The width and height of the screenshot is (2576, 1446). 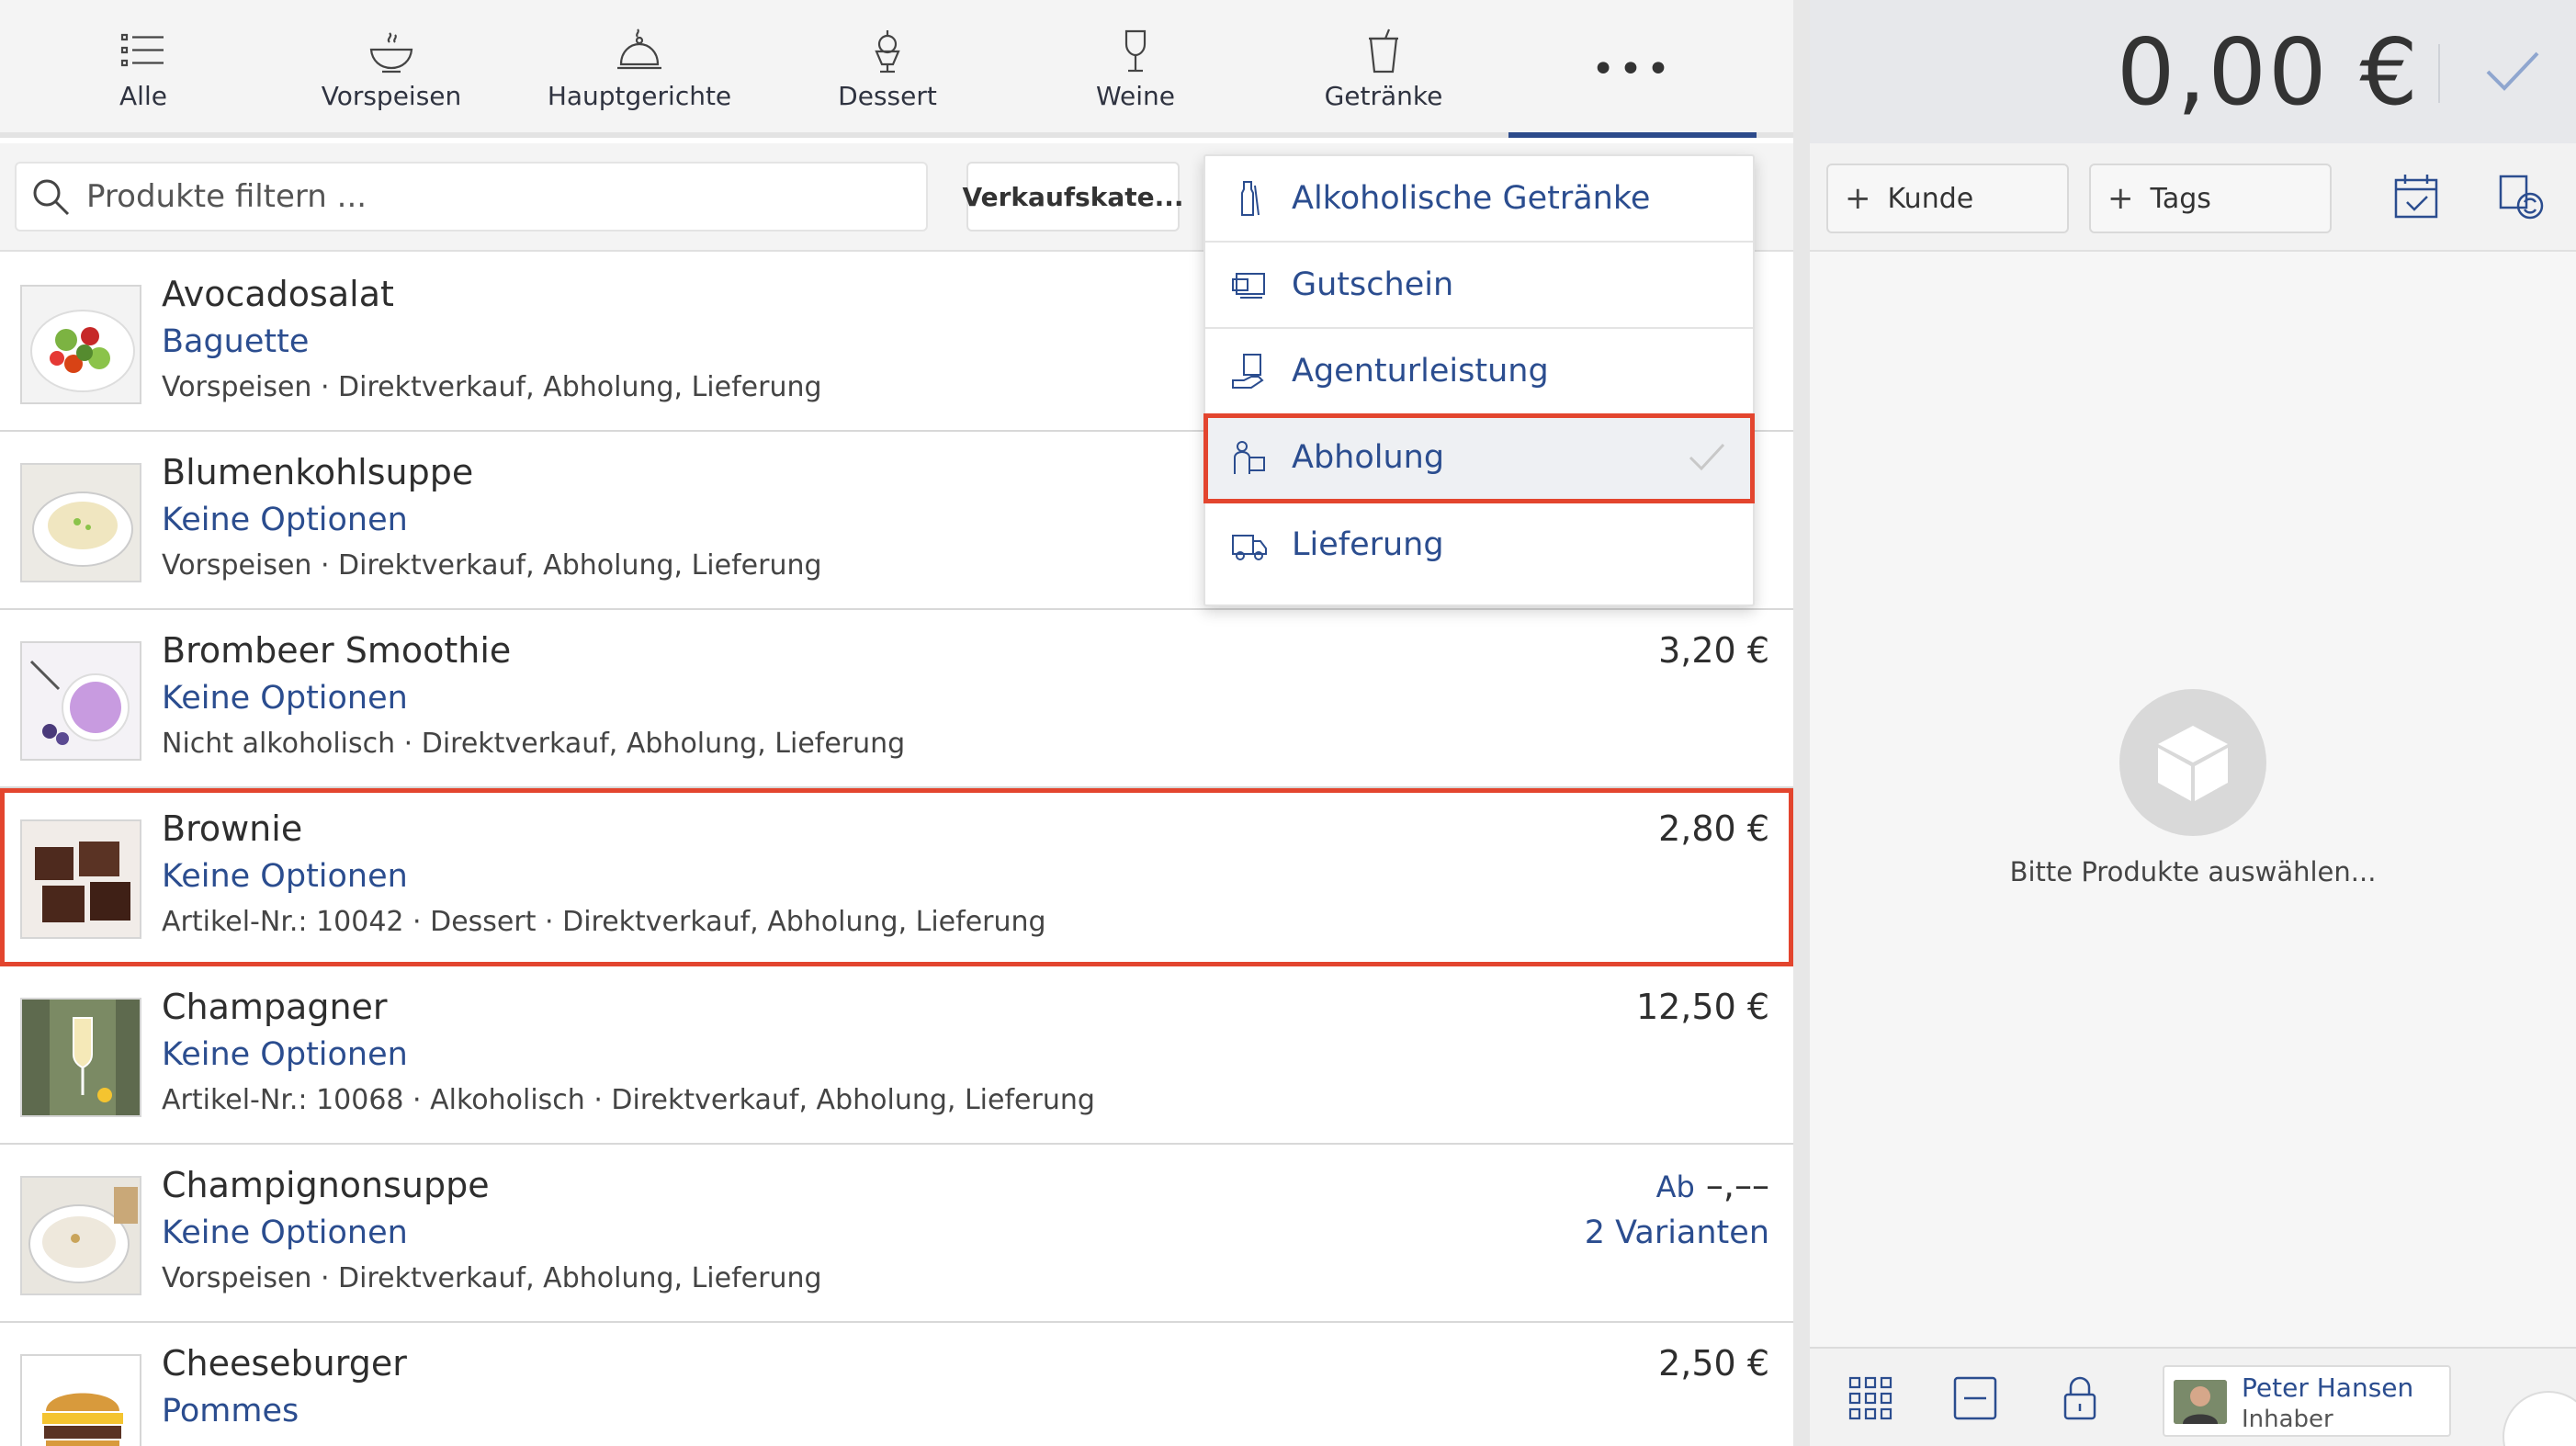 I want to click on cart-footer: Peter Hansen Inhaber, so click(x=2193, y=1396).